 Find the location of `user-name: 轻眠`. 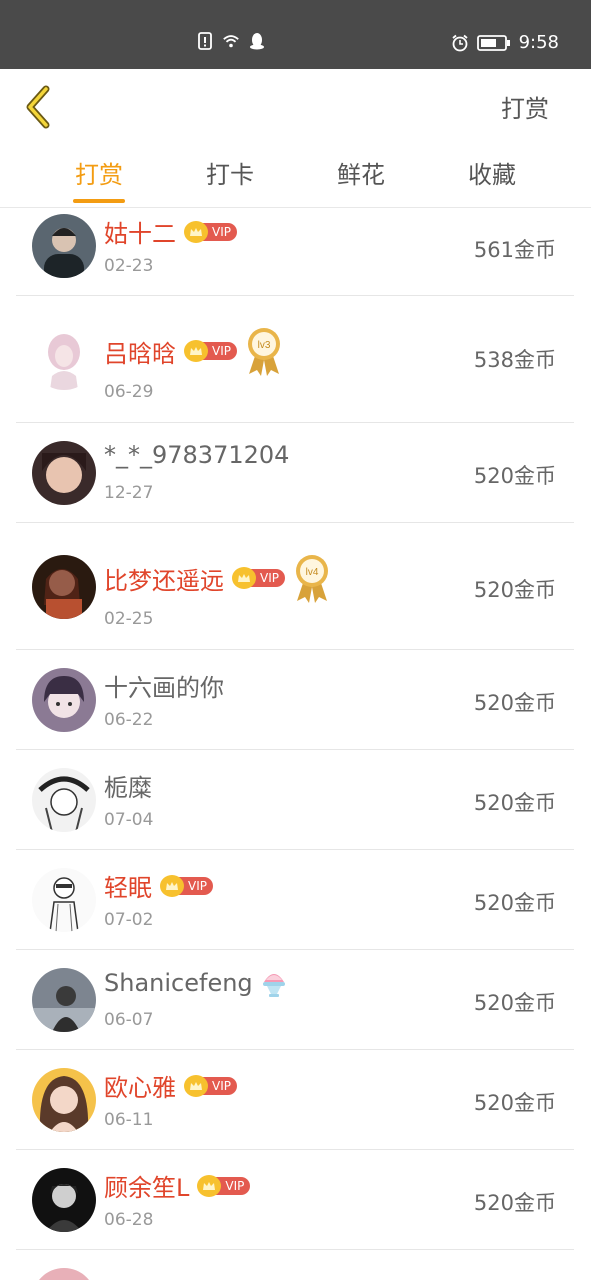

user-name: 轻眠 is located at coordinates (128, 885).